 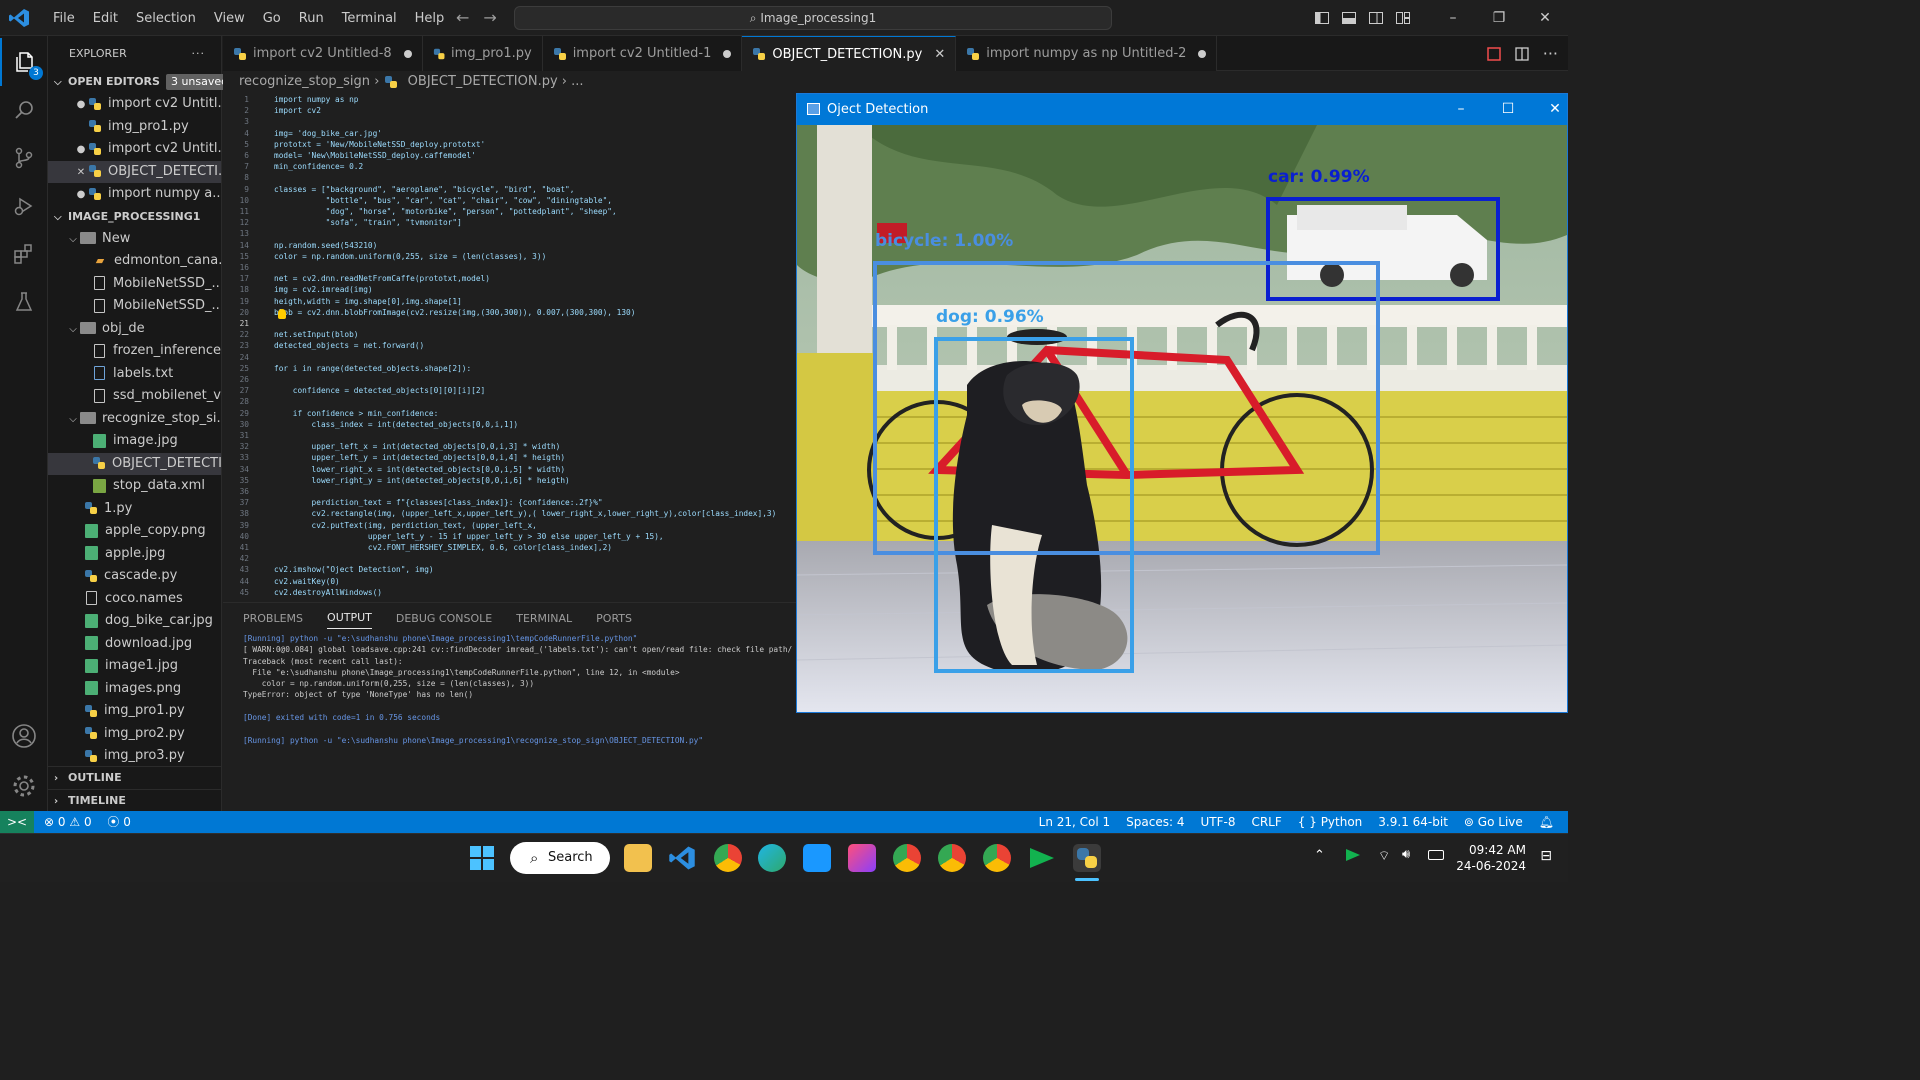 What do you see at coordinates (1042, 858) in the screenshot?
I see `terminal-app-icon` at bounding box center [1042, 858].